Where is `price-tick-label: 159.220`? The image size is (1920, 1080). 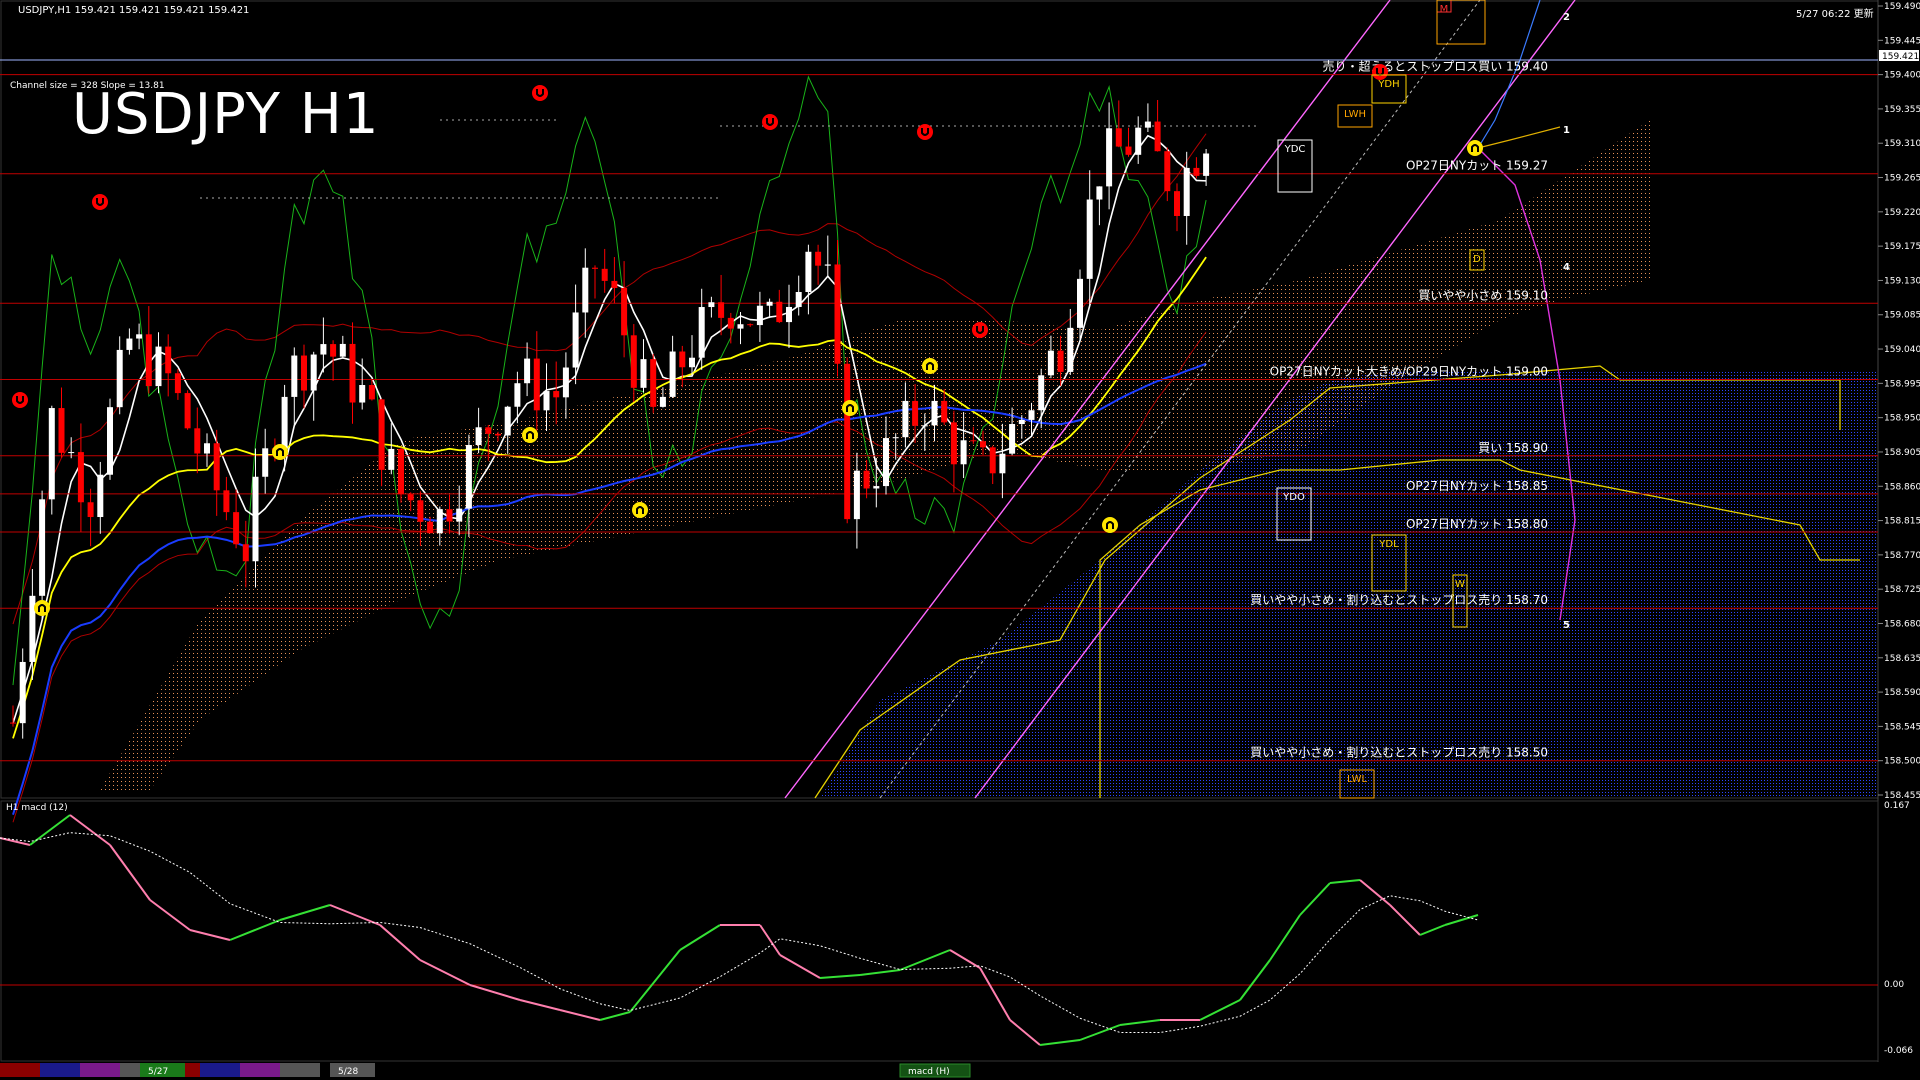
price-tick-label: 159.220 is located at coordinates (1902, 213).